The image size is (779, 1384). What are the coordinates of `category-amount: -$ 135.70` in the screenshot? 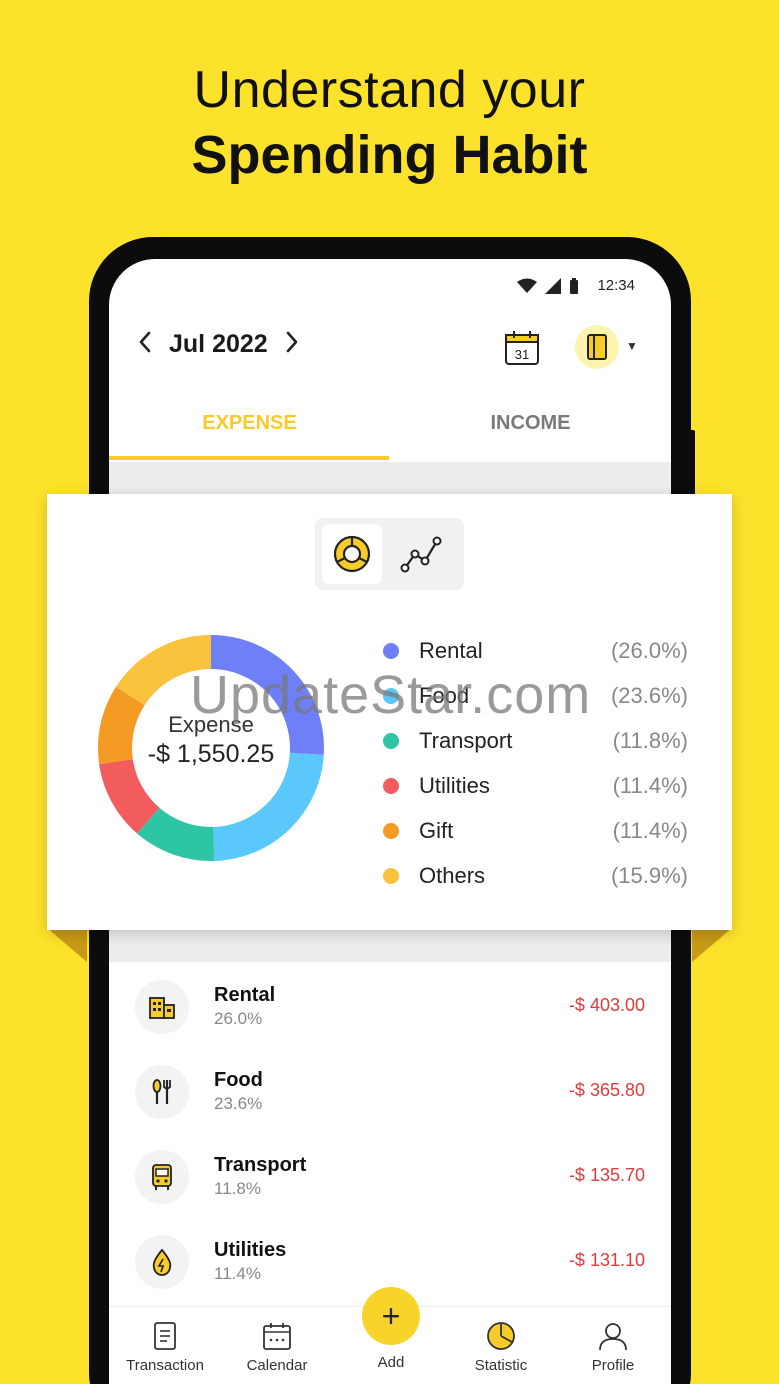 It's located at (606, 1175).